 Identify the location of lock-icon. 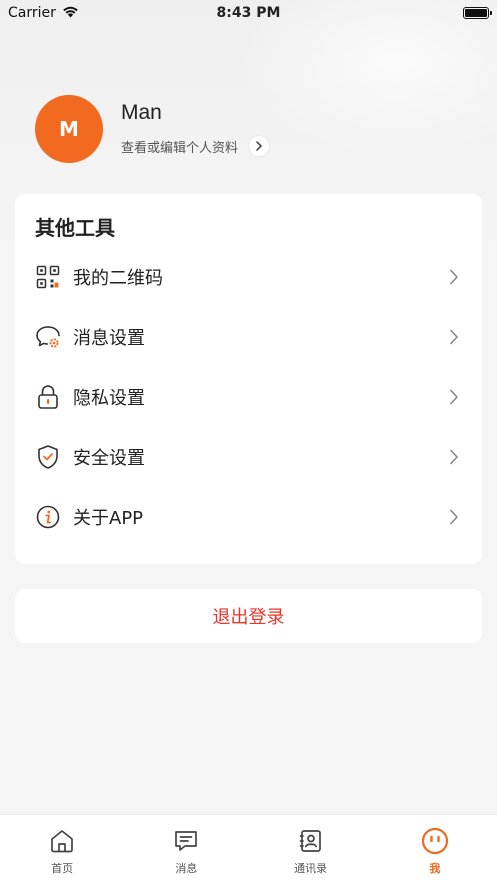
(48, 397).